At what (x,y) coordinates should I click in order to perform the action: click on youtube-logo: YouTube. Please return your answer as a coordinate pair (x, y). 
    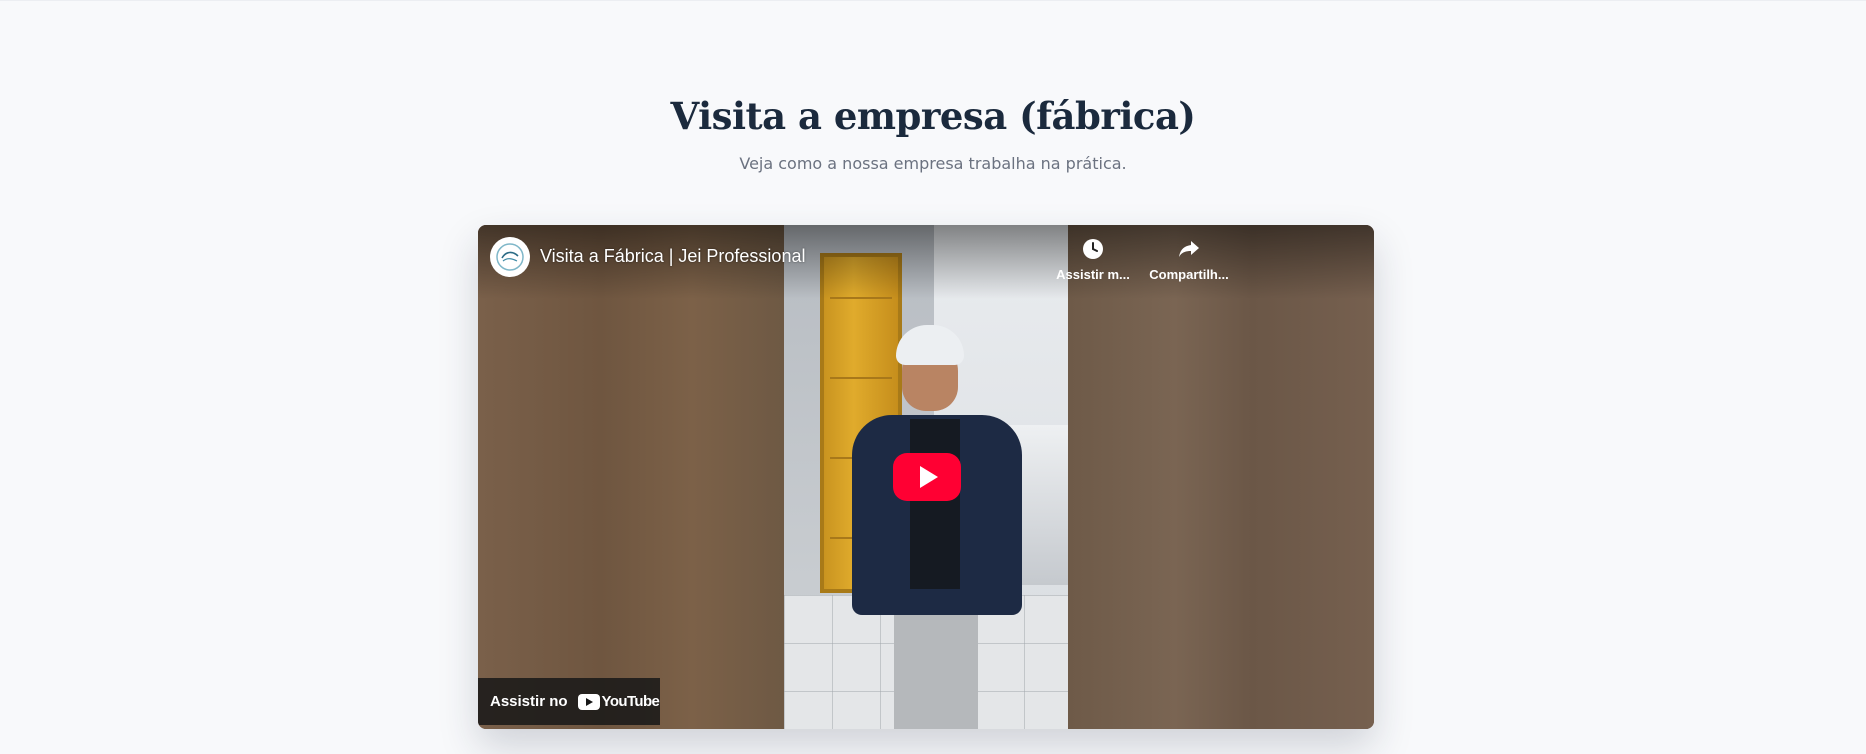
    Looking at the image, I should click on (618, 701).